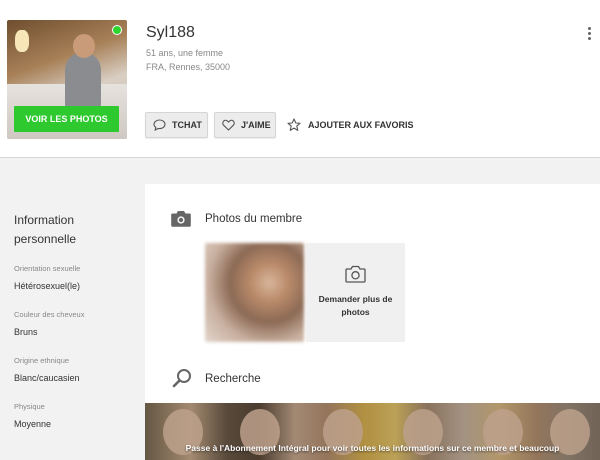 The width and height of the screenshot is (600, 460). Describe the element at coordinates (254, 292) in the screenshot. I see `member-photo-thumbnail` at that location.